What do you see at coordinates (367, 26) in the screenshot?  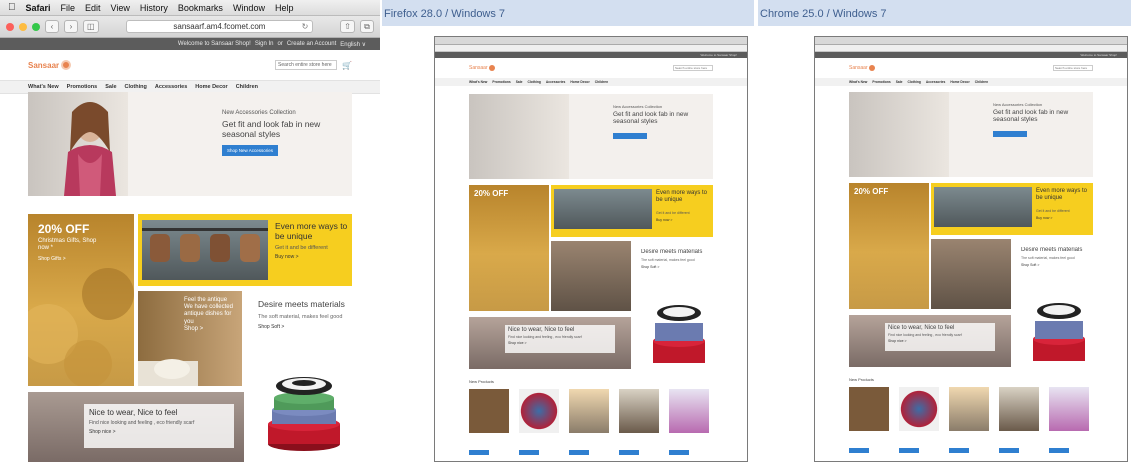 I see `tabs-icon: ⧉` at bounding box center [367, 26].